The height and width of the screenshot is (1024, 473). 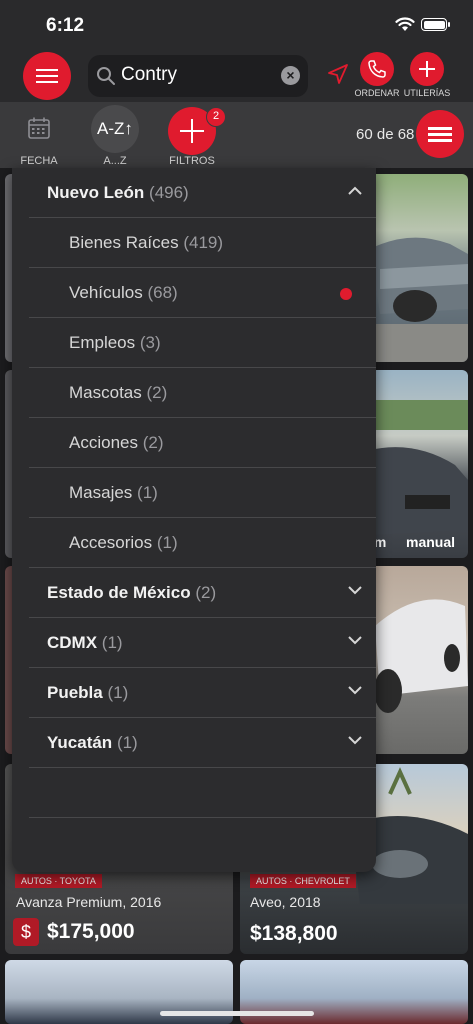 I want to click on list-icon, so click(x=440, y=134).